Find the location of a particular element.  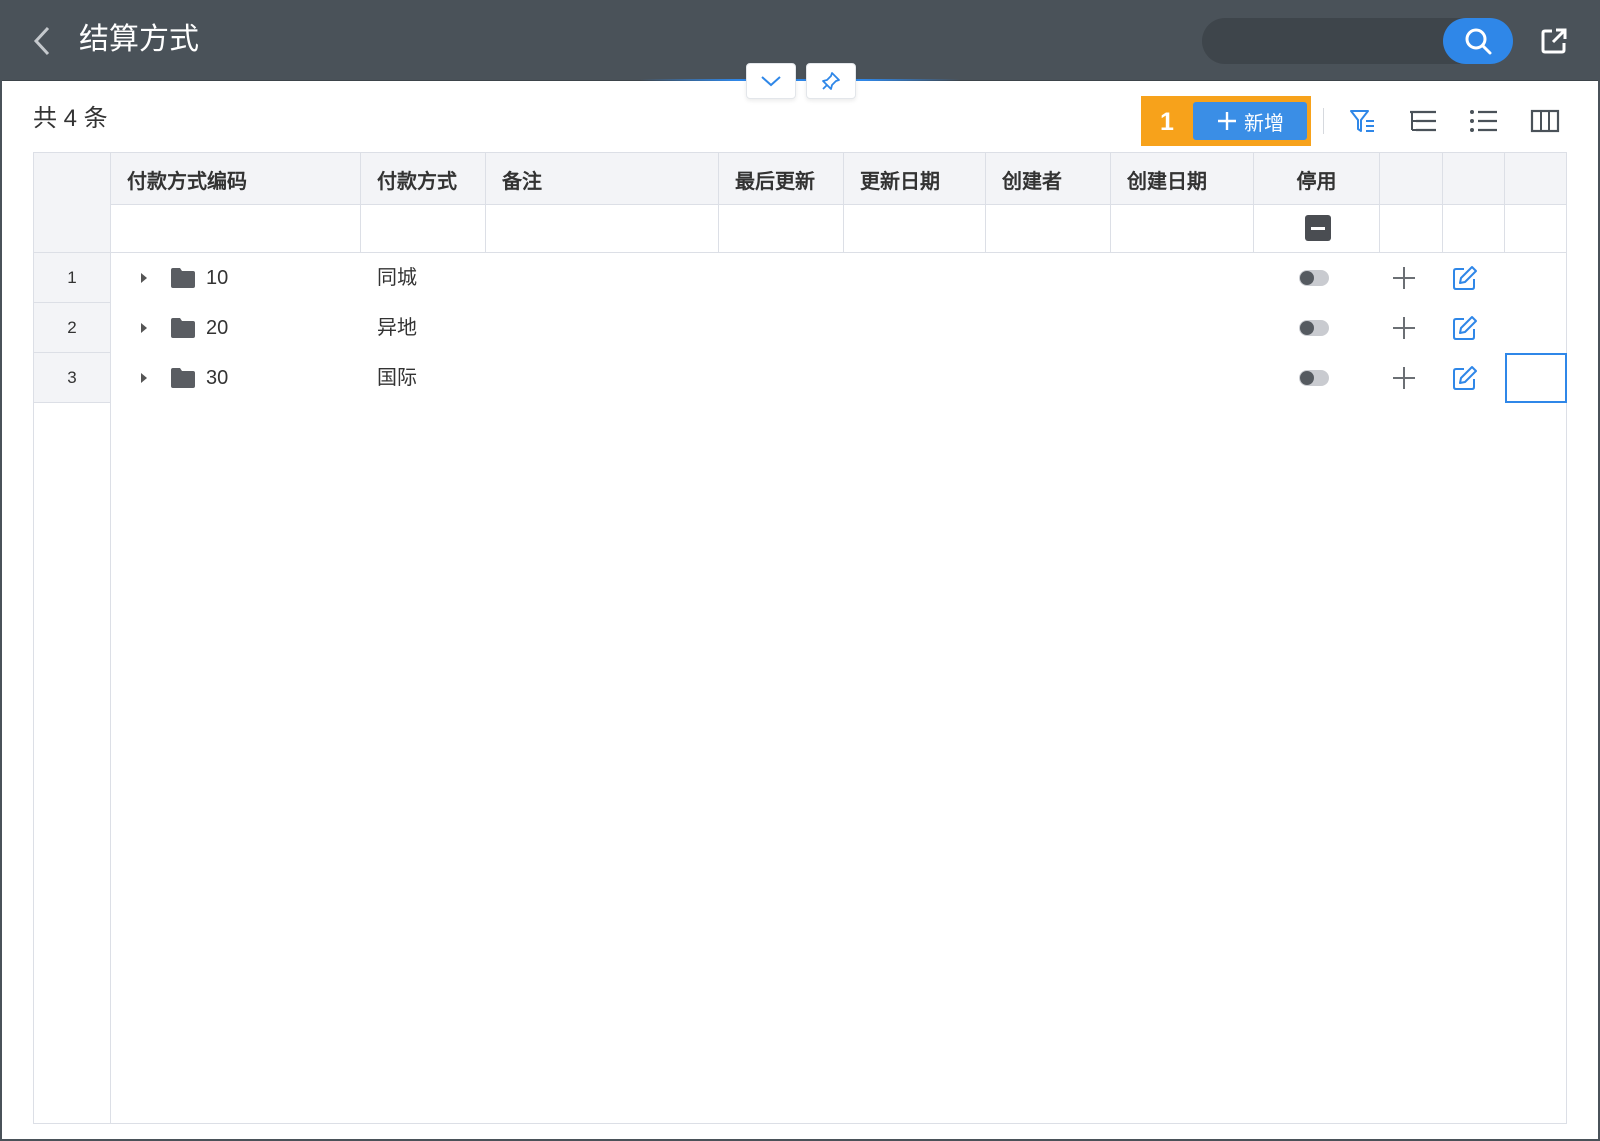

search-button is located at coordinates (1478, 41).